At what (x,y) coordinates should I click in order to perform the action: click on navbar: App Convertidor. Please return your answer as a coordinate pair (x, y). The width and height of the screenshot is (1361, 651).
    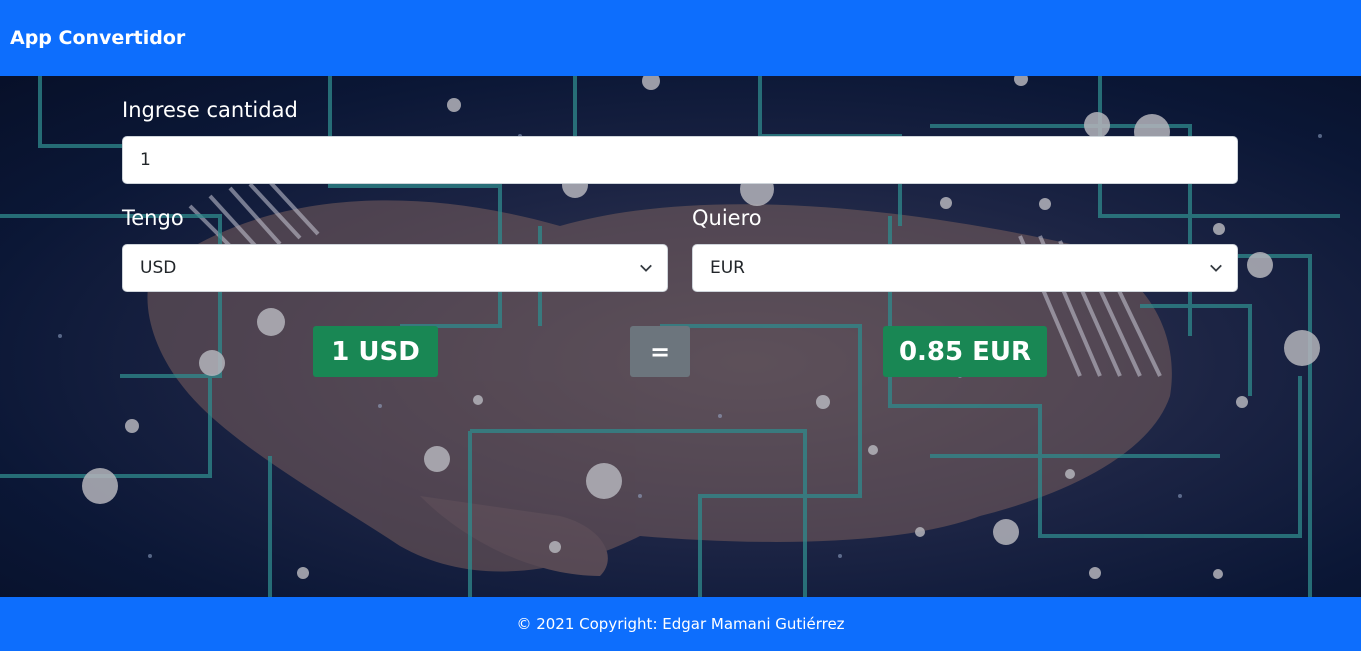
    Looking at the image, I should click on (680, 38).